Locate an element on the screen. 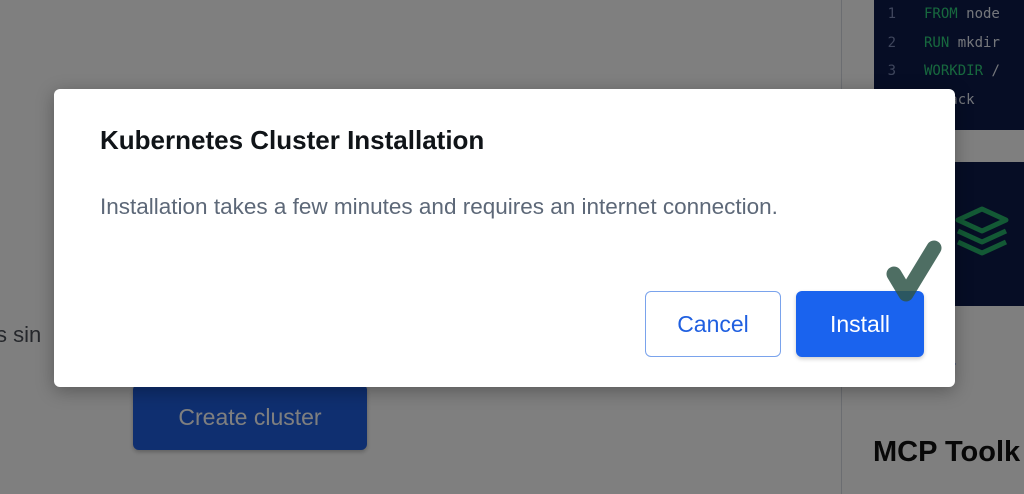  dialog-title: Kubernetes Cluster Installation is located at coordinates (292, 140).